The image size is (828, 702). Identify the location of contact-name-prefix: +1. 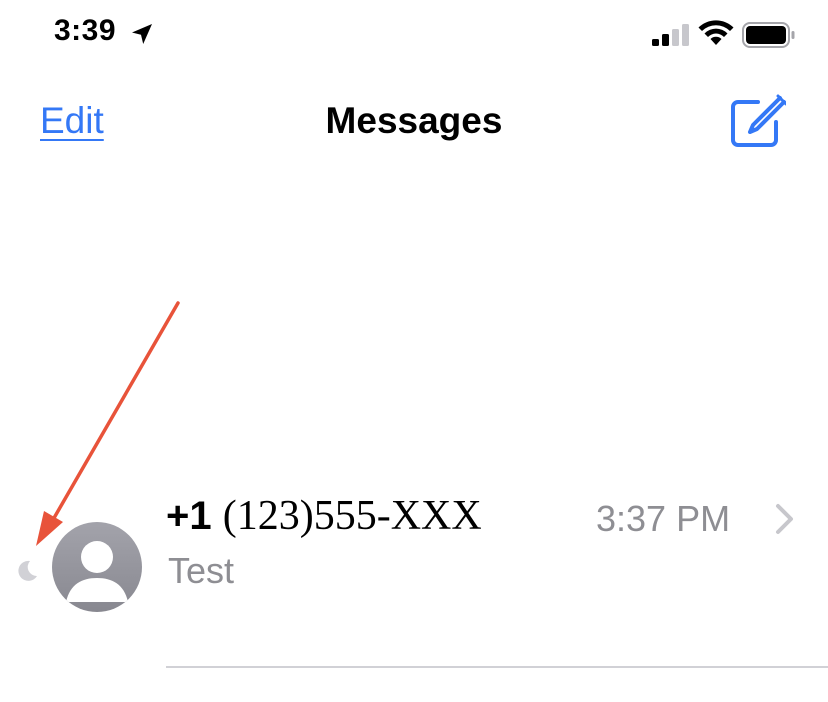
(189, 516).